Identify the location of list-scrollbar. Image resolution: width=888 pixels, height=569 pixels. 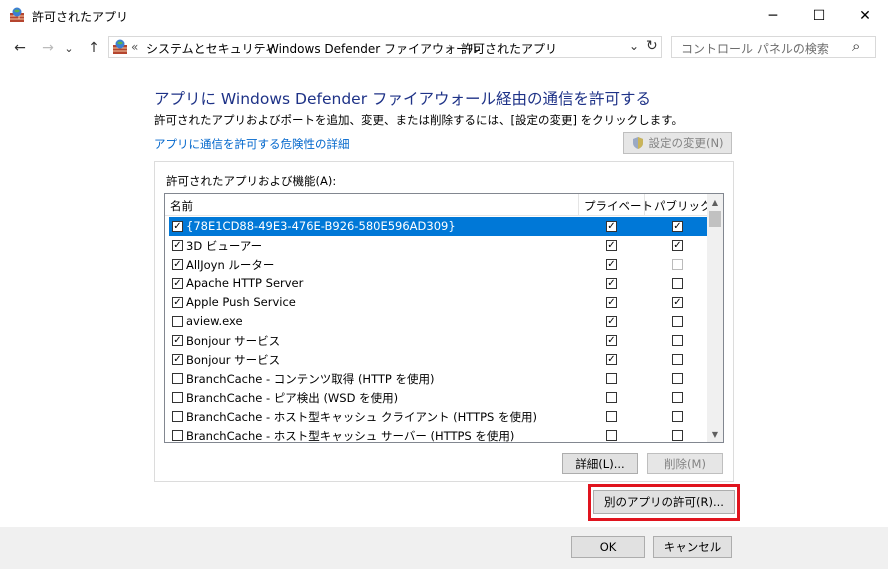
(715, 318).